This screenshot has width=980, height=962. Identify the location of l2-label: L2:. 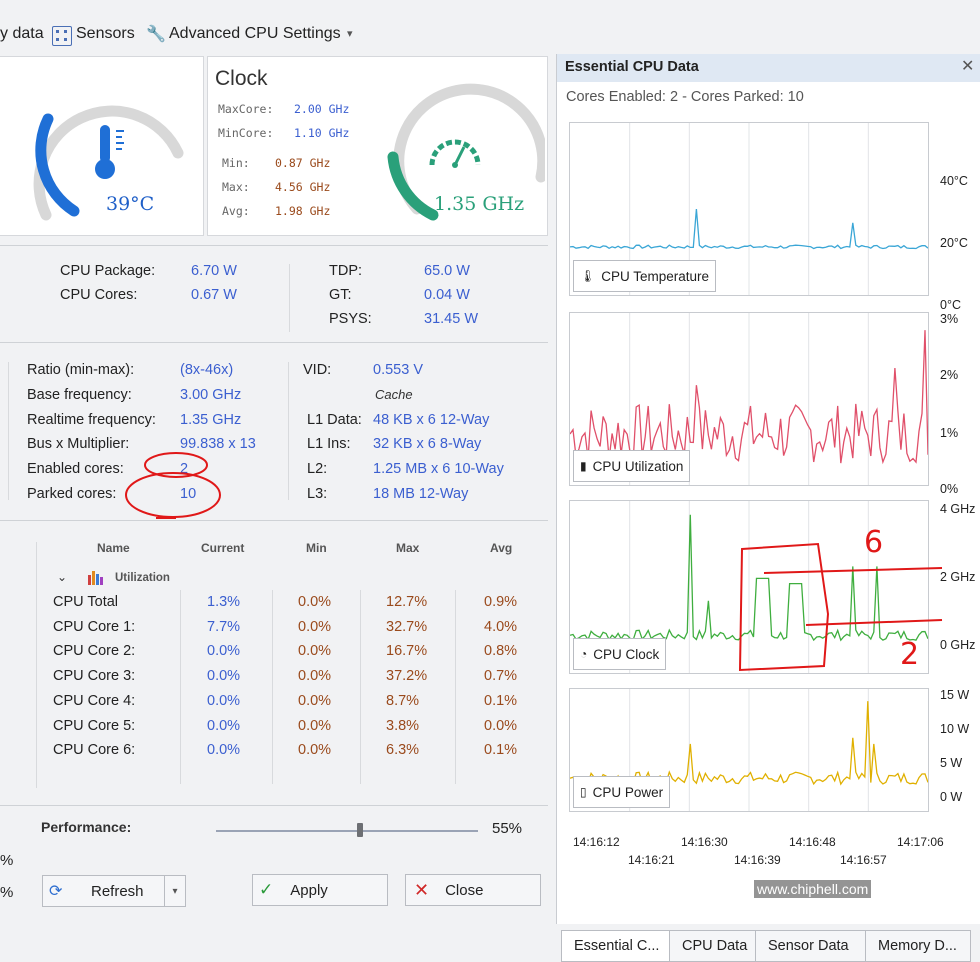
(317, 469).